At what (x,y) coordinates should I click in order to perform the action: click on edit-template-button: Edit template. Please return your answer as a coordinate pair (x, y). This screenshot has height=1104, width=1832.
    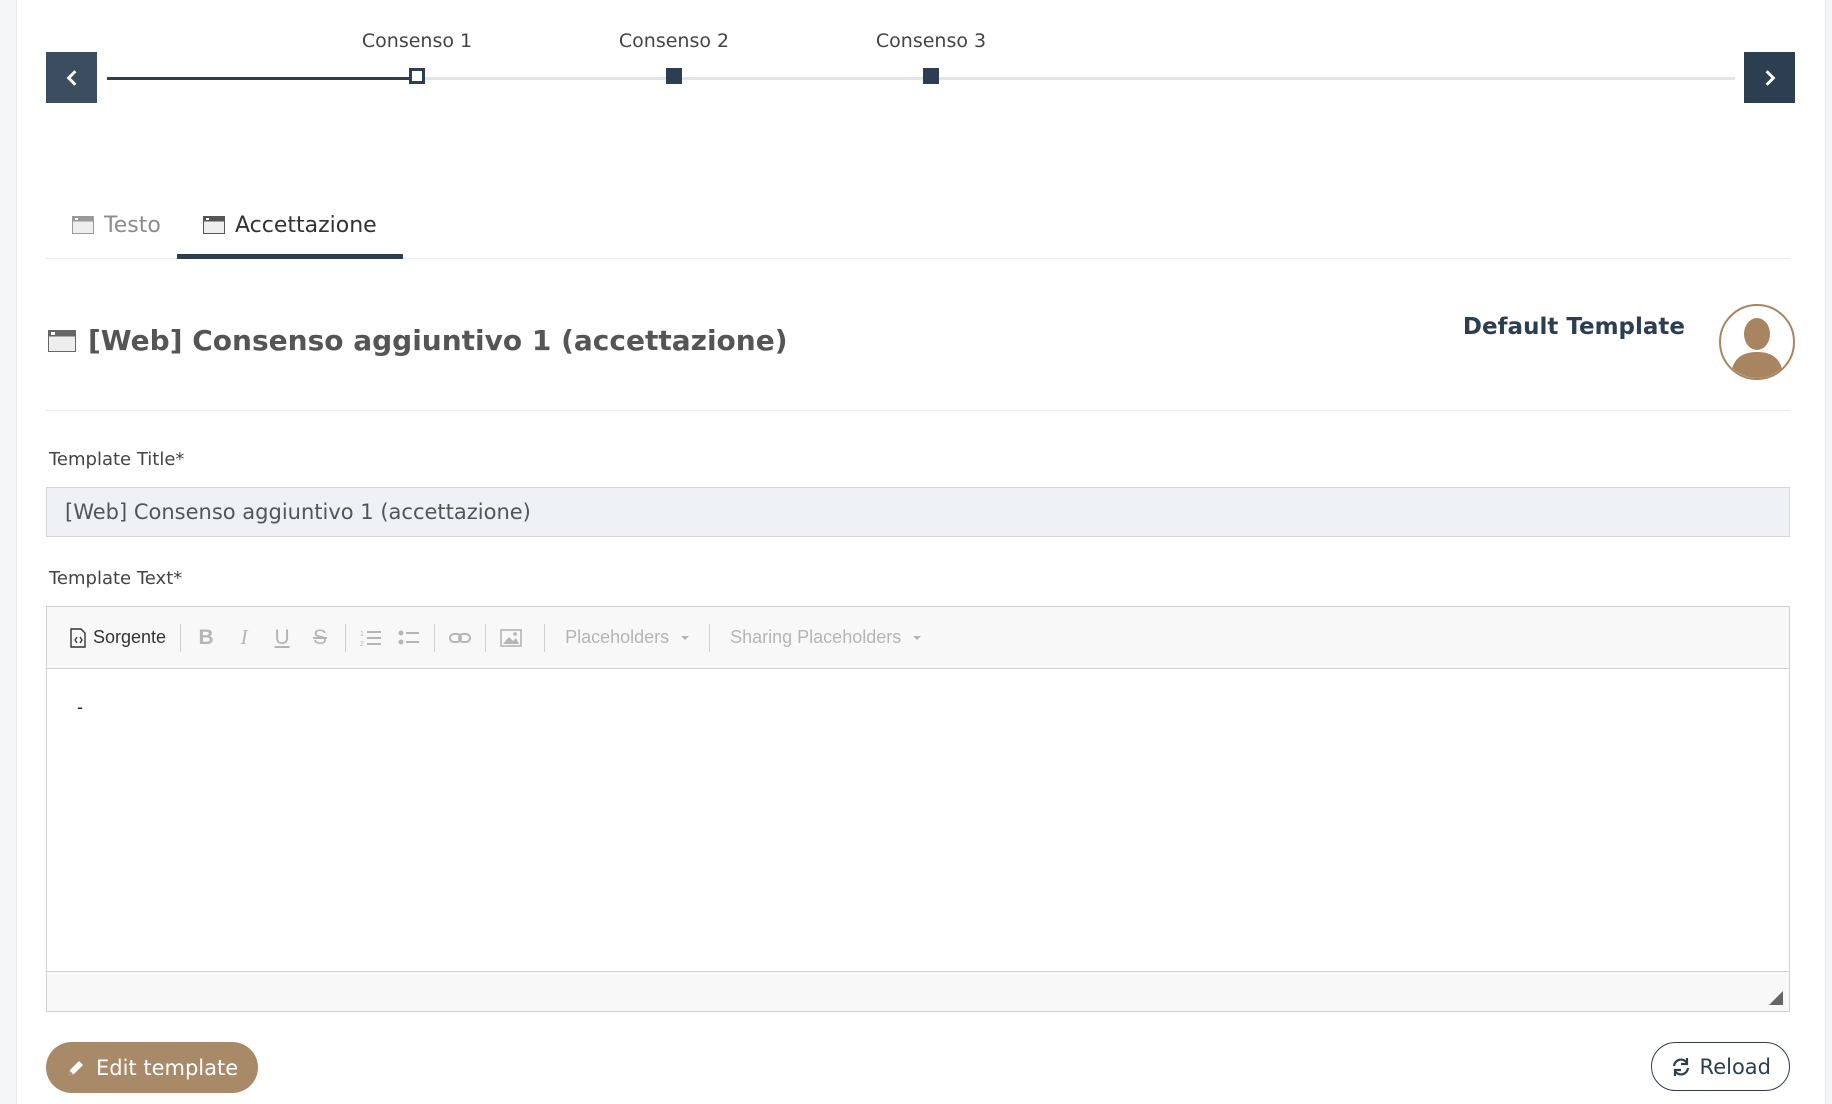
    Looking at the image, I should click on (152, 1067).